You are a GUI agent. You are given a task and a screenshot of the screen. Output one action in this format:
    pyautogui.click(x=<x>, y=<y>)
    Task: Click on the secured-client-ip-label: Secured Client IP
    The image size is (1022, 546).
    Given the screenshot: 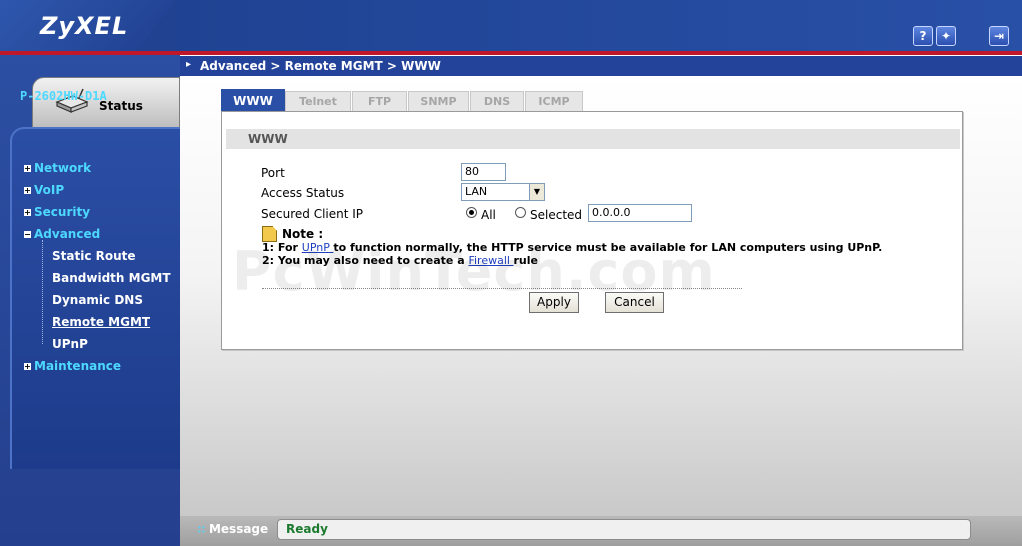 What is the action you would take?
    pyautogui.click(x=312, y=214)
    